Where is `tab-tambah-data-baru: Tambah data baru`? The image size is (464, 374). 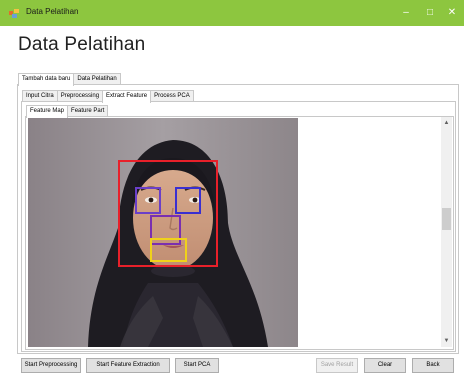 tab-tambah-data-baru: Tambah data baru is located at coordinates (46, 79).